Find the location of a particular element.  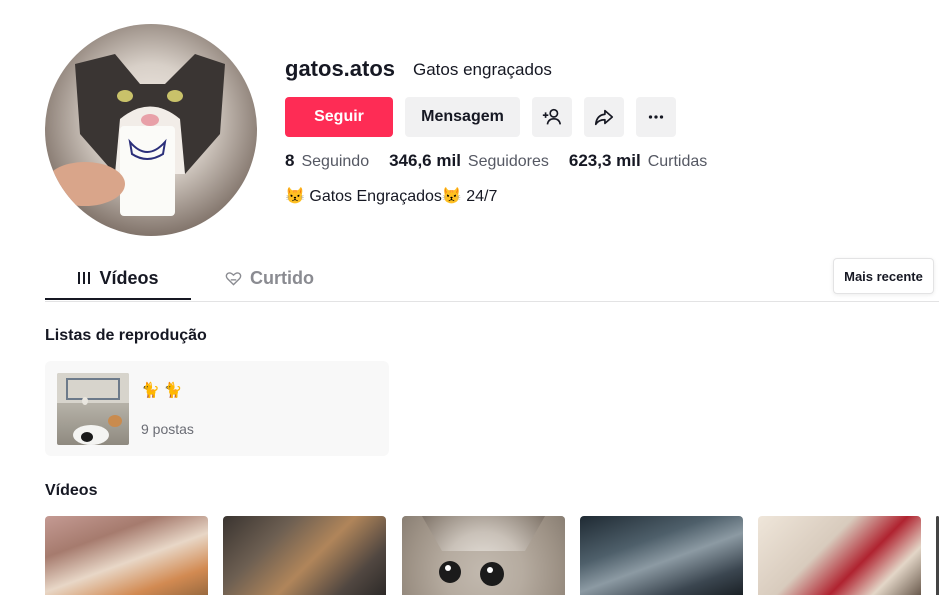

message-button: Mensagem is located at coordinates (462, 117).